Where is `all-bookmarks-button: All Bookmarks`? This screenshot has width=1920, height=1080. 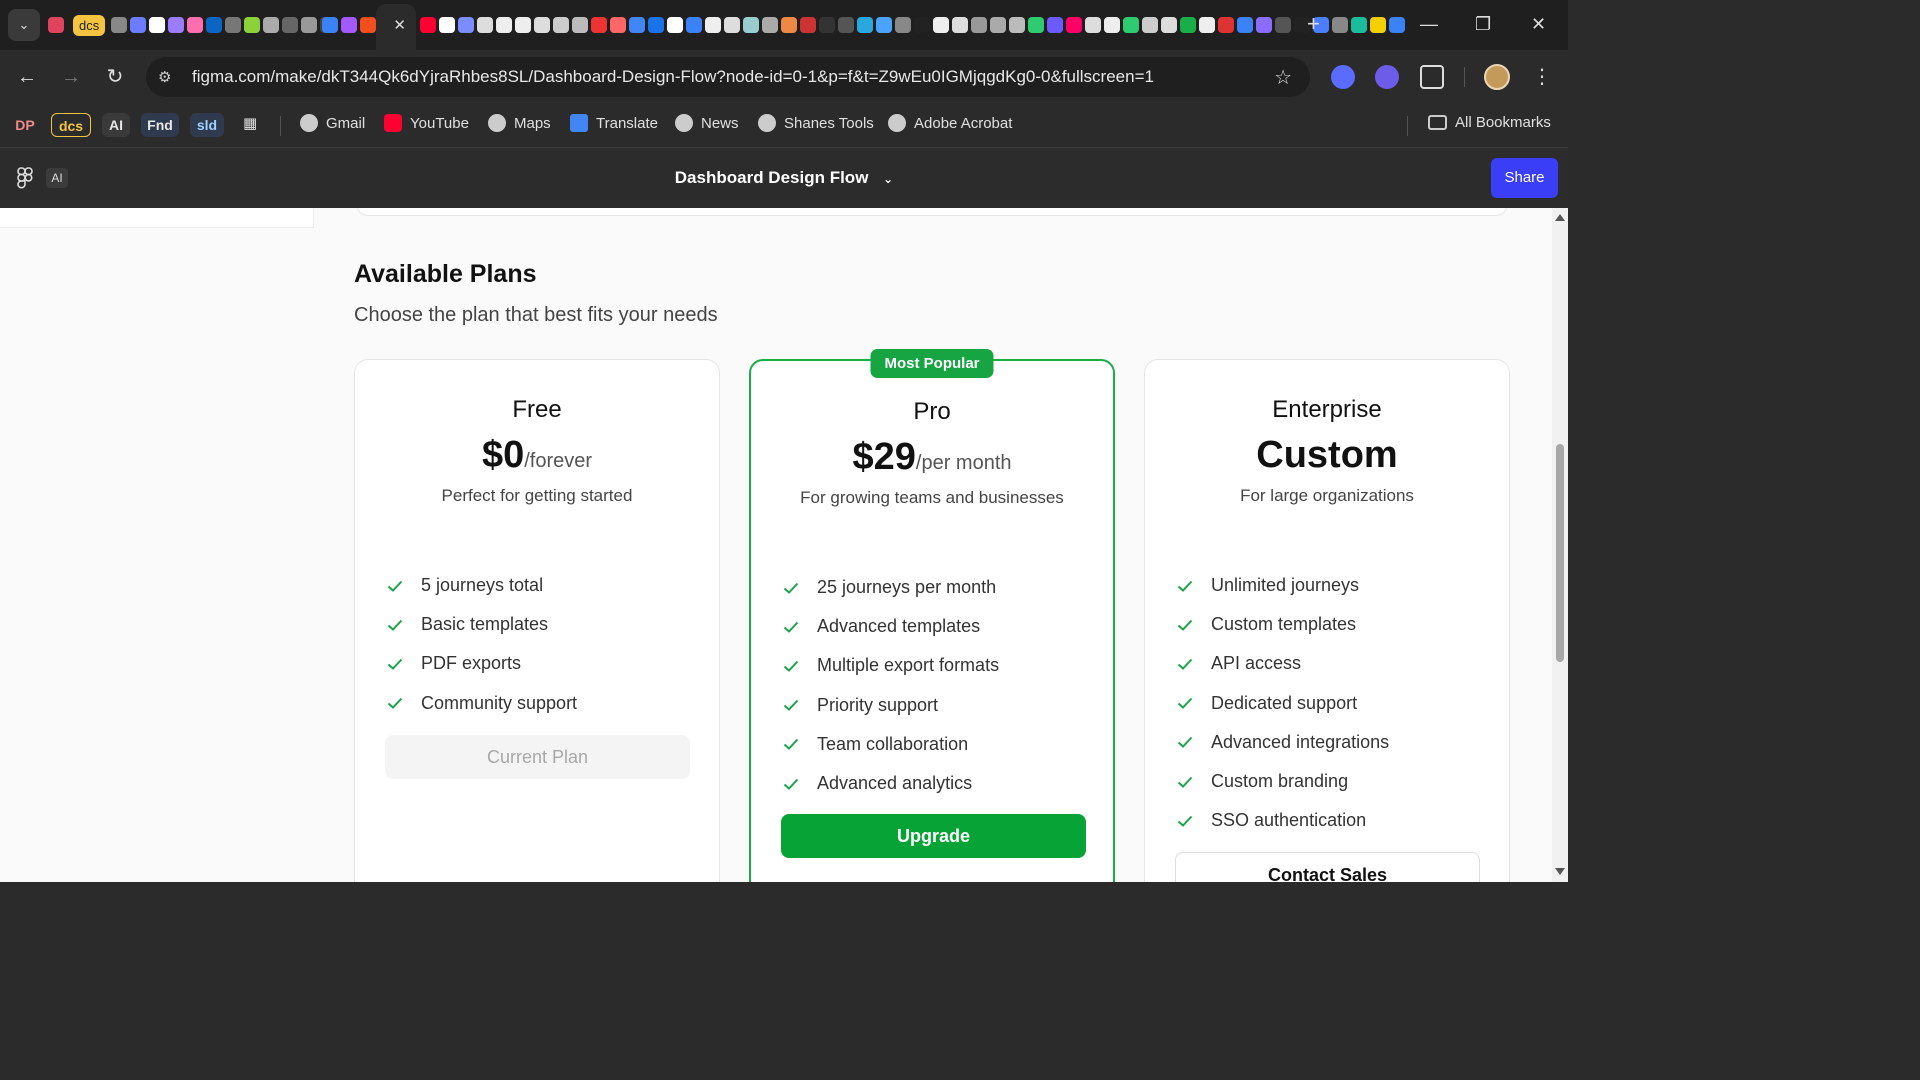
all-bookmarks-button: All Bookmarks is located at coordinates (1489, 122).